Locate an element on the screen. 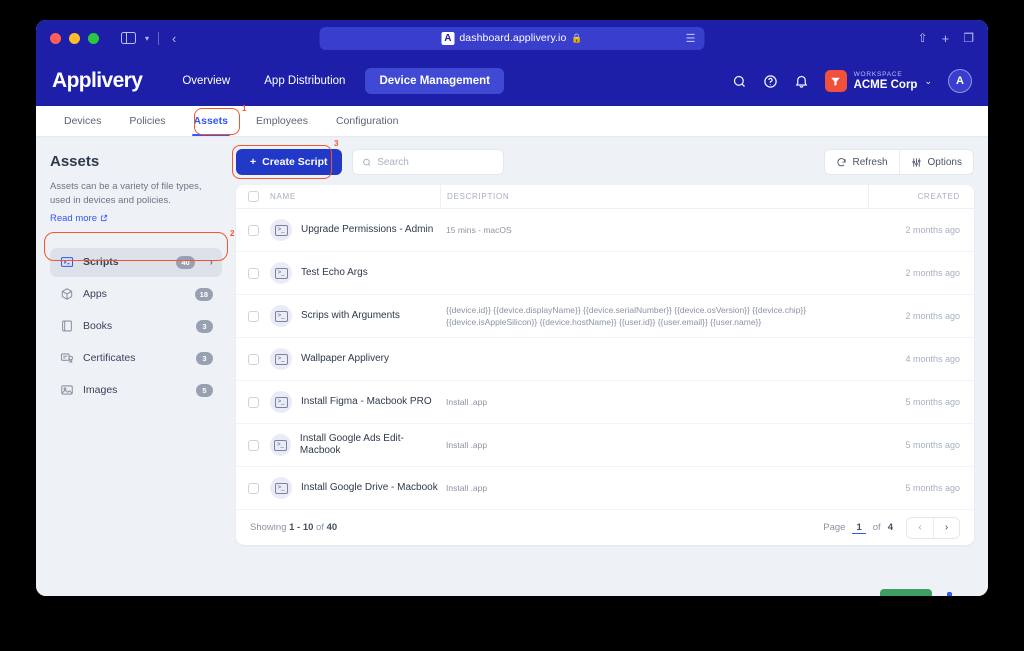 This screenshot has width=1024, height=651. address-bar: A dashboard.applivery.io 🔒 ☰ is located at coordinates (512, 38).